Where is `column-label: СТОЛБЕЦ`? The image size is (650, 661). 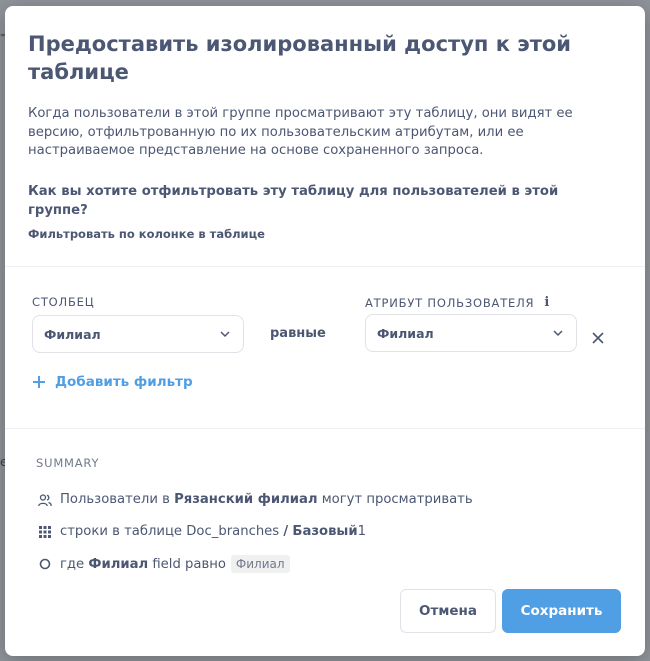 column-label: СТОЛБЕЦ is located at coordinates (63, 302).